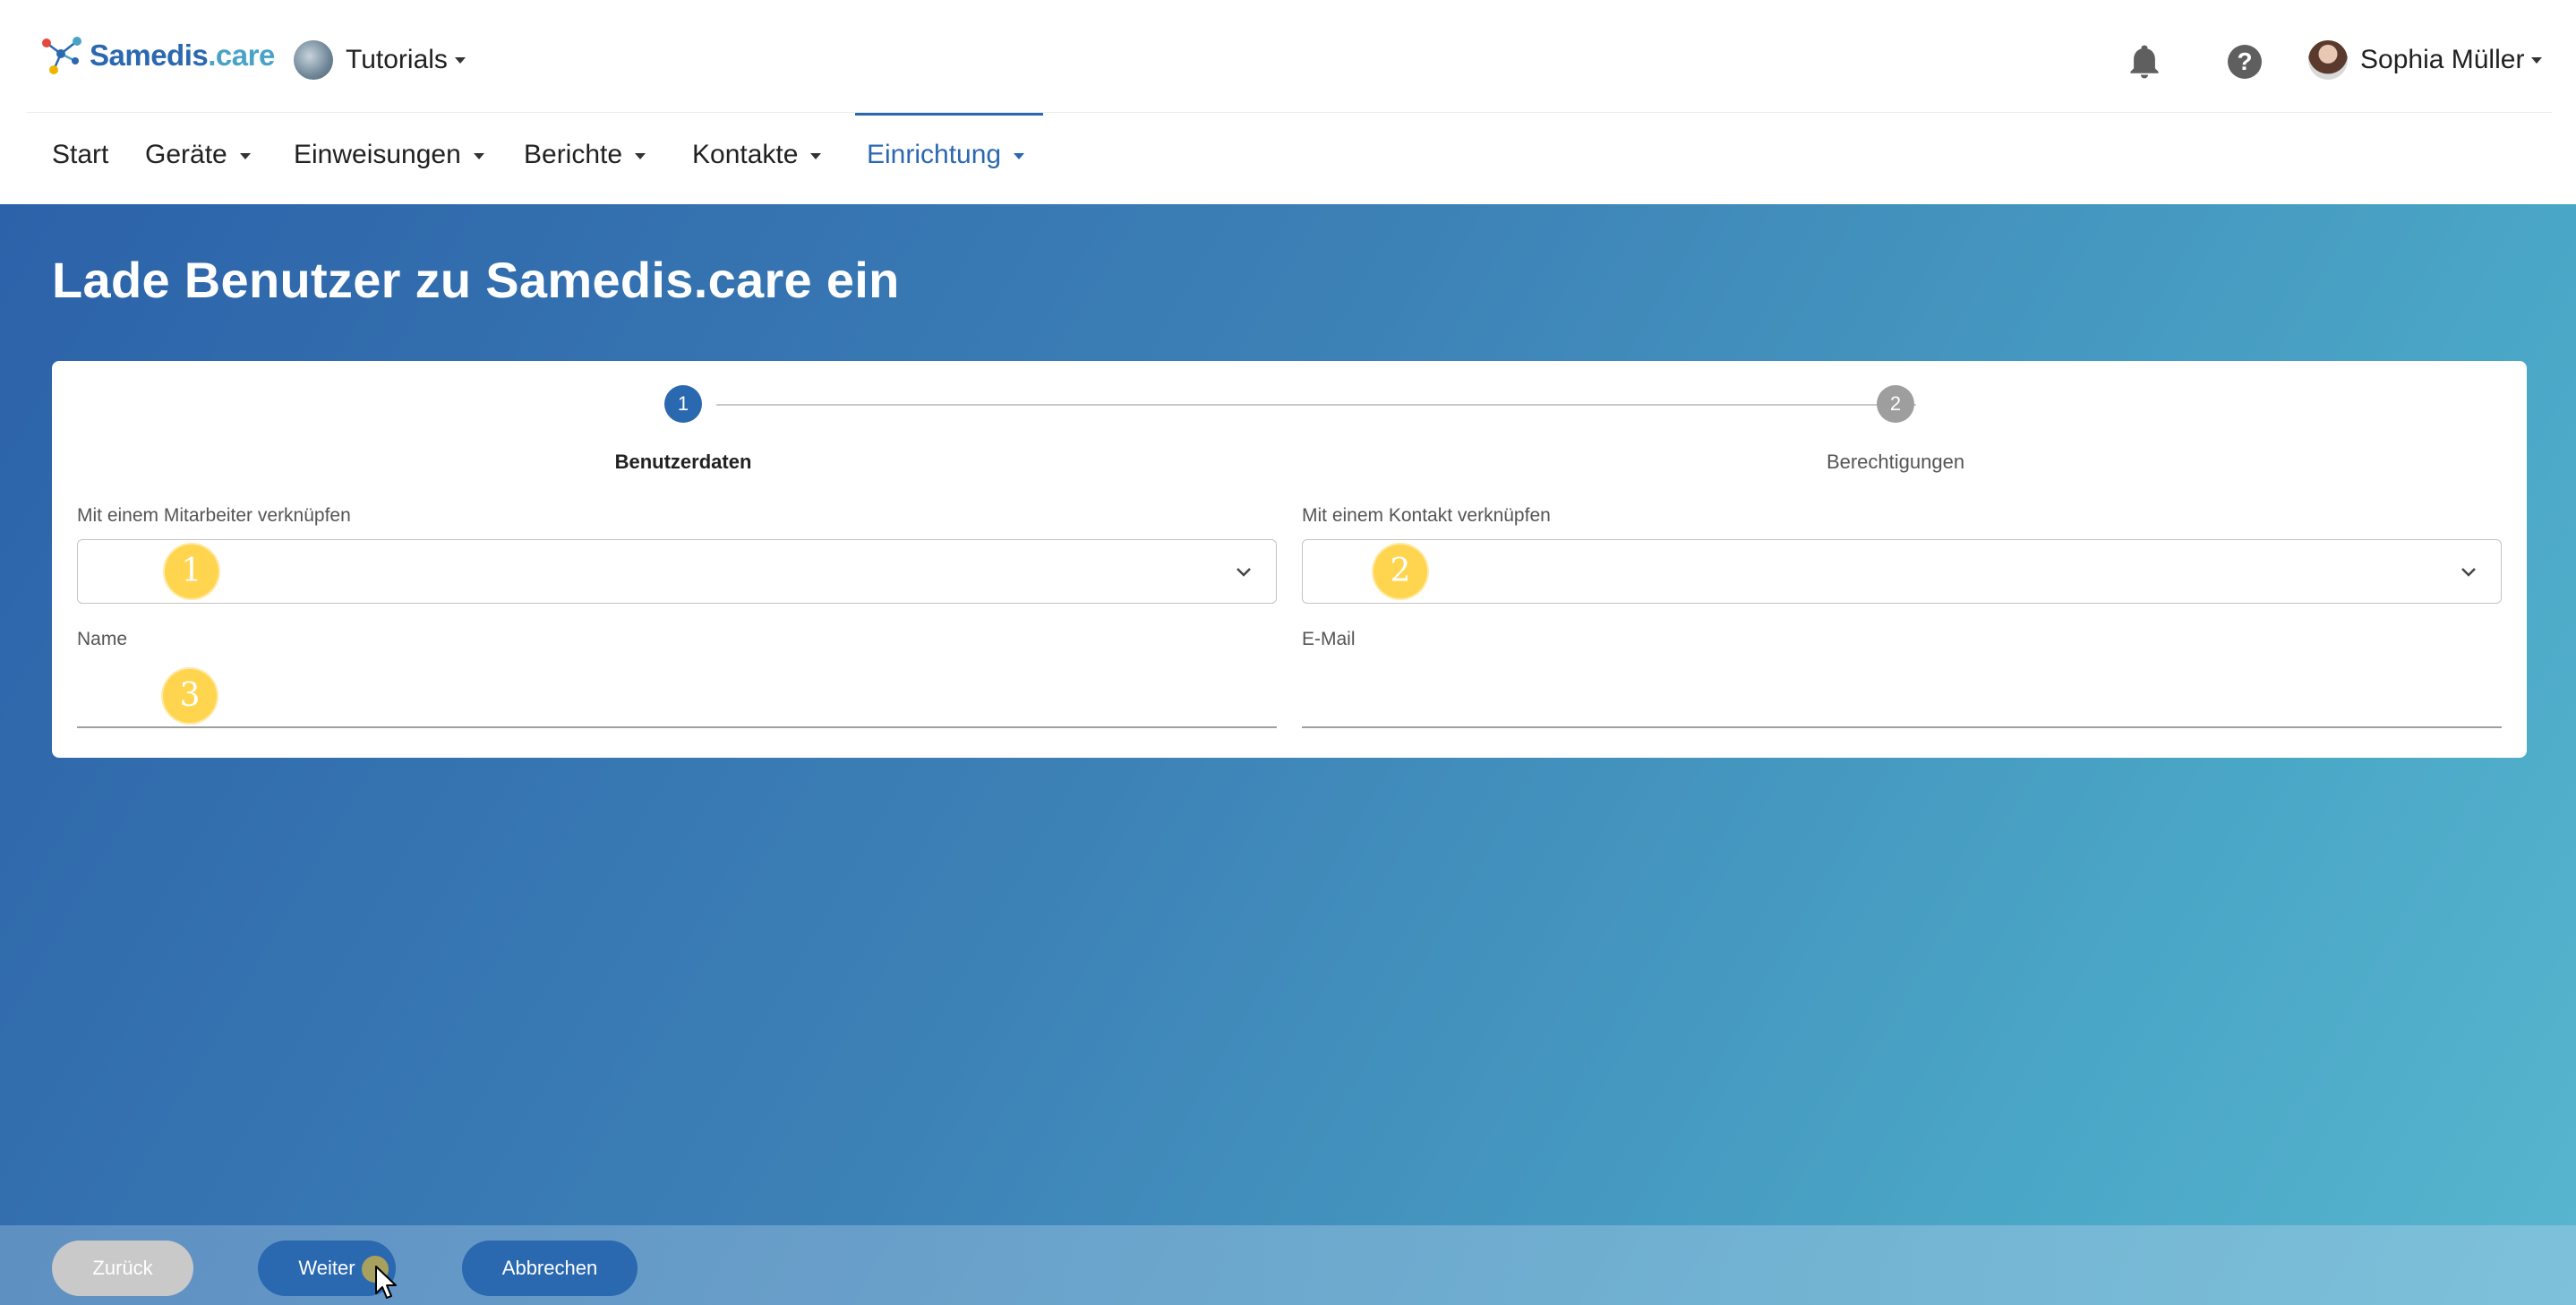 The height and width of the screenshot is (1305, 2576). Describe the element at coordinates (214, 515) in the screenshot. I see `employee-field-label: Mit einem Mitarbeiter verknüpfen` at that location.